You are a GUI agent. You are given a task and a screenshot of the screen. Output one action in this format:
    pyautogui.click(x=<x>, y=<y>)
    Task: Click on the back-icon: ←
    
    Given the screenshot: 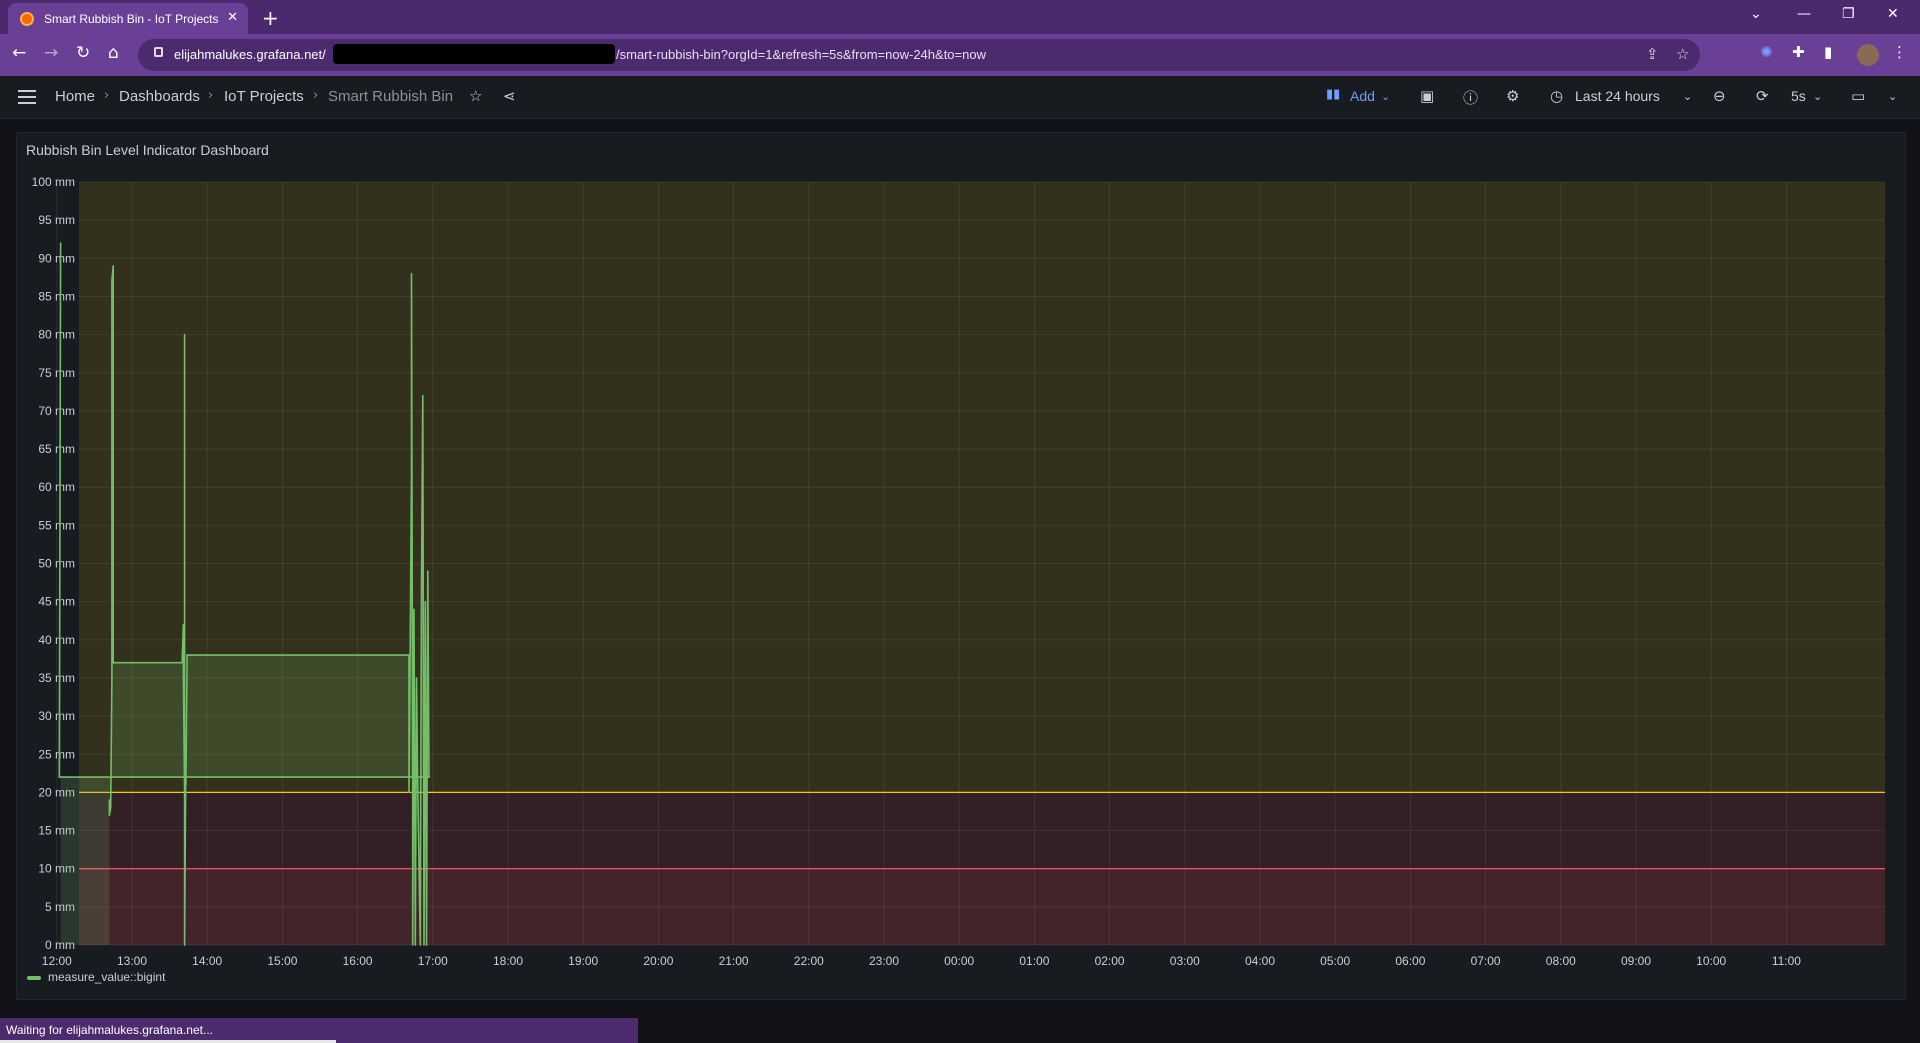 What is the action you would take?
    pyautogui.click(x=19, y=53)
    